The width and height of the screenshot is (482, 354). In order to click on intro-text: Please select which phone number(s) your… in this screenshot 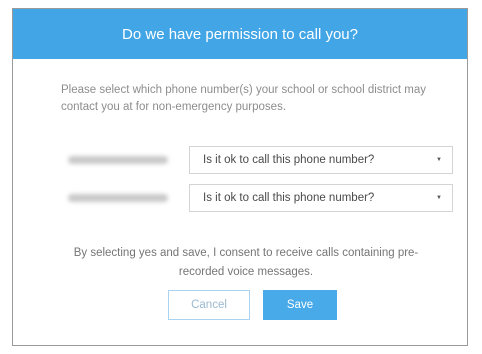, I will do `click(243, 98)`.